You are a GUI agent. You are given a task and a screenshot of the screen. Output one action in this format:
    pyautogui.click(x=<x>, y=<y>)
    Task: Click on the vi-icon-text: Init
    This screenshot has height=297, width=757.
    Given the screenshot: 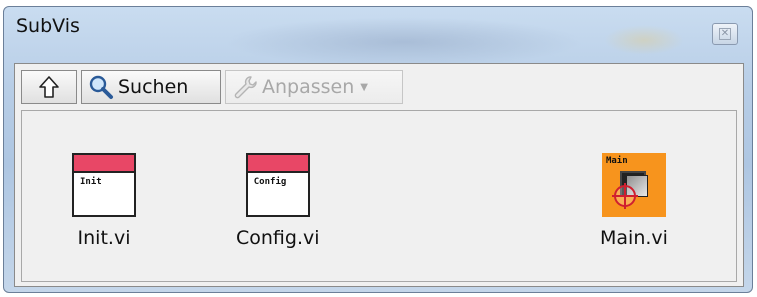 What is the action you would take?
    pyautogui.click(x=91, y=182)
    